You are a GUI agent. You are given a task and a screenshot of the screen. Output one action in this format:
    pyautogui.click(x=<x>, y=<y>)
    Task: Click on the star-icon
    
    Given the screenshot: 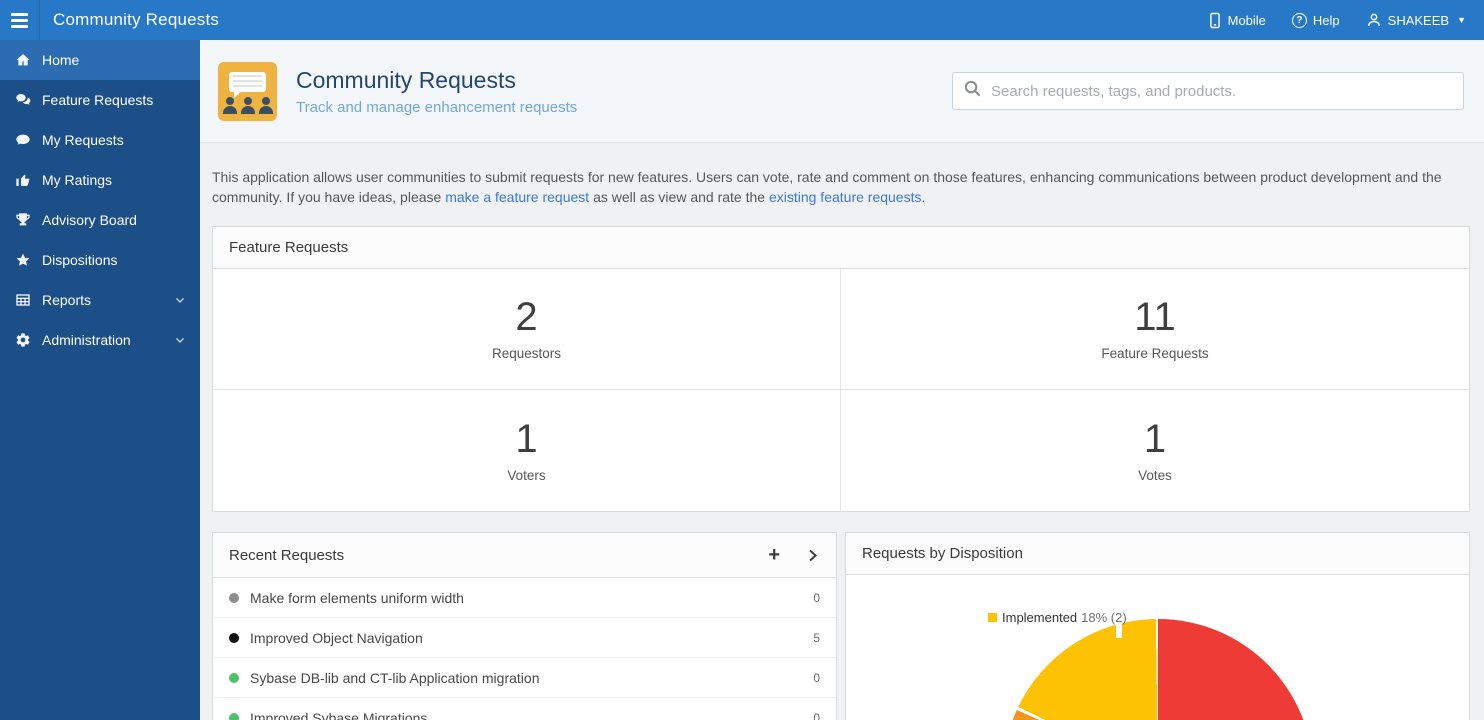 What is the action you would take?
    pyautogui.click(x=23, y=260)
    